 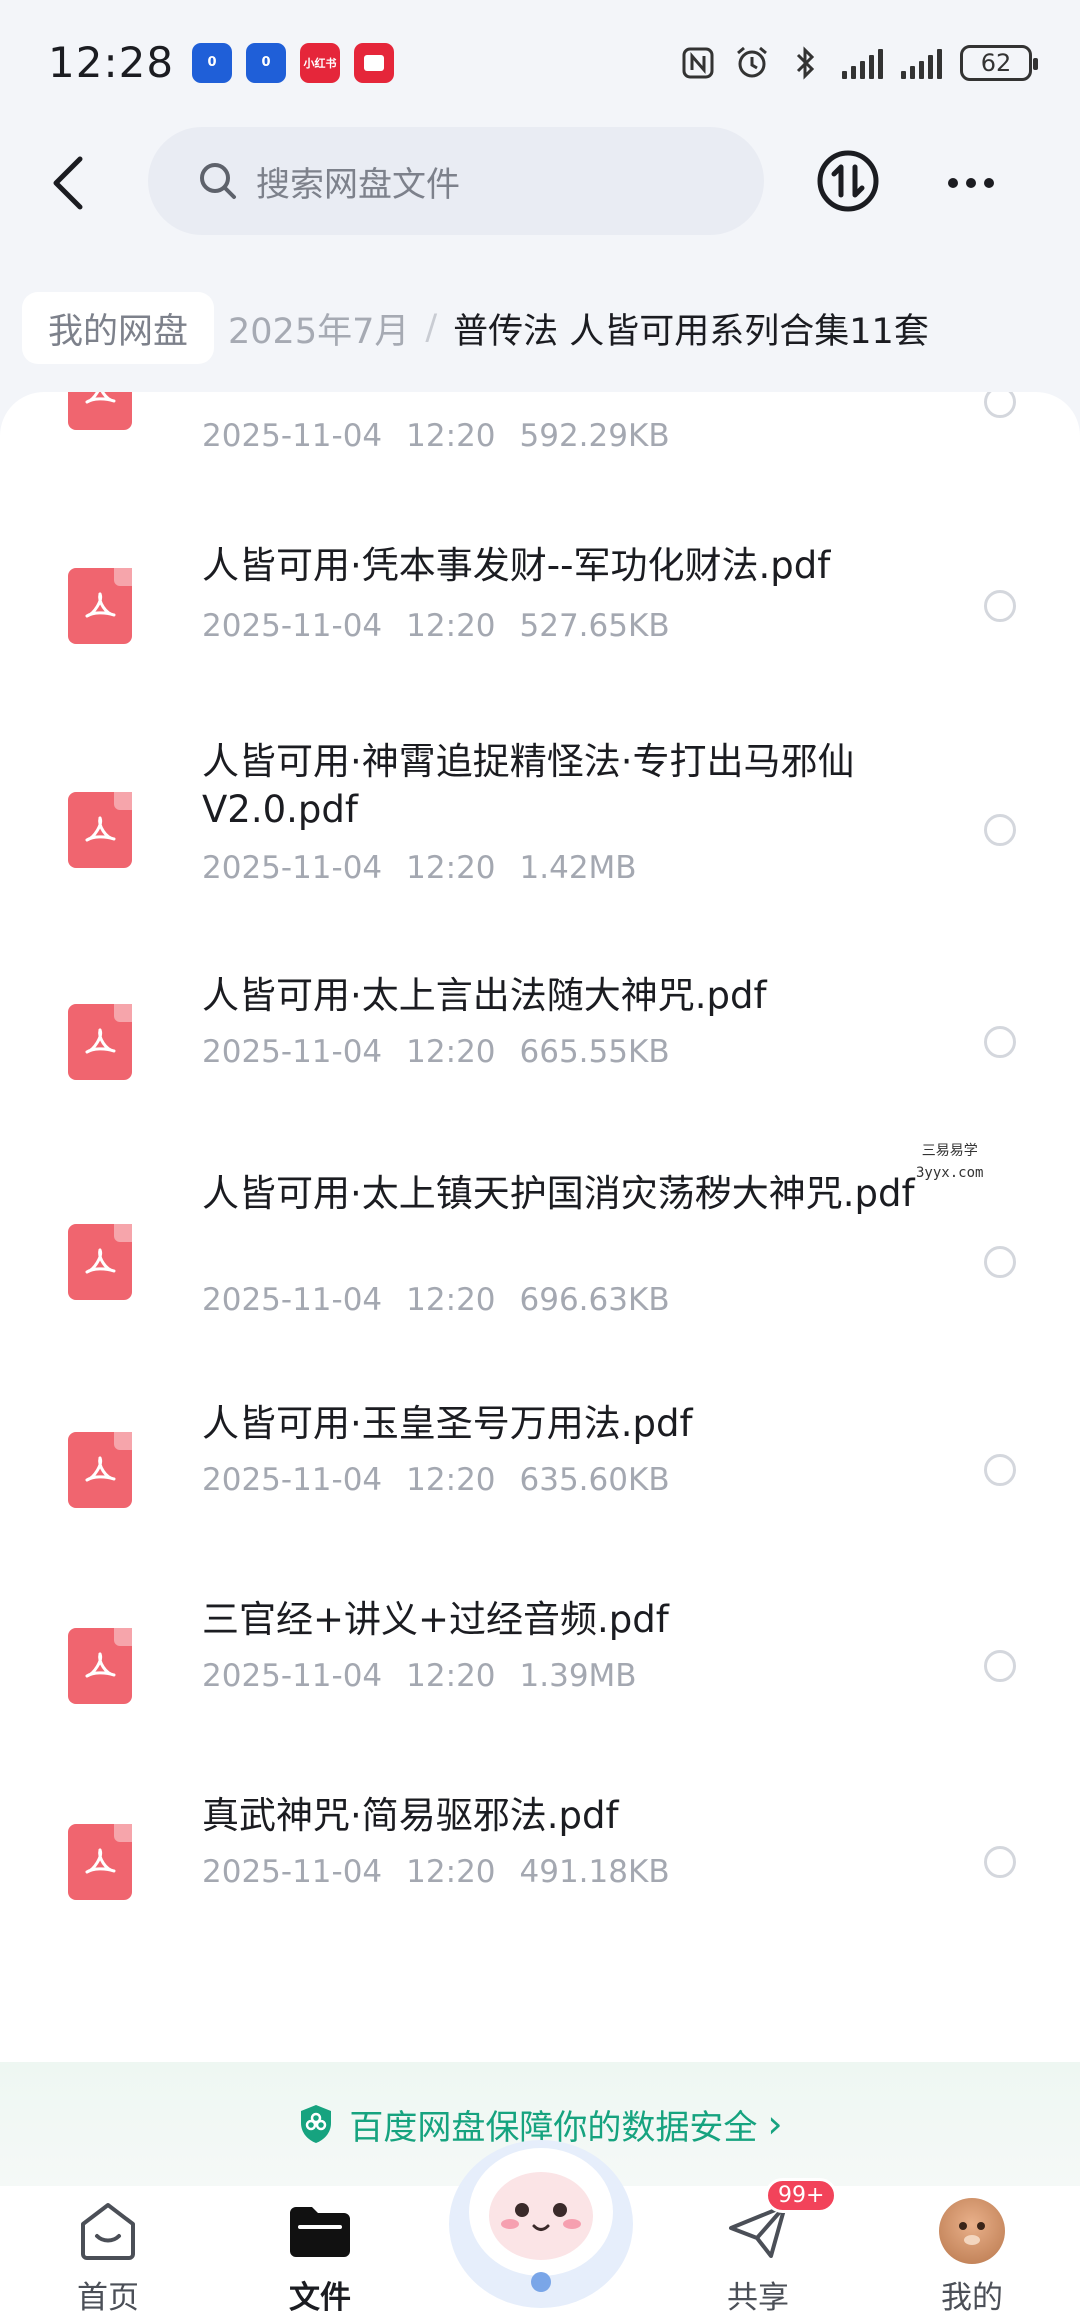 I want to click on header: 搜索网盘文件, so click(x=540, y=182).